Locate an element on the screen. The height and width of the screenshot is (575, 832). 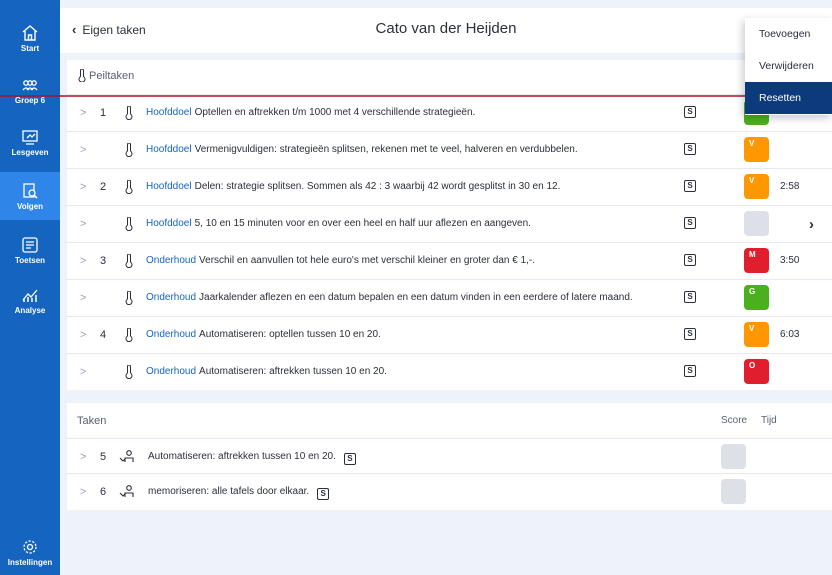
row-number: 5 is located at coordinates (103, 457).